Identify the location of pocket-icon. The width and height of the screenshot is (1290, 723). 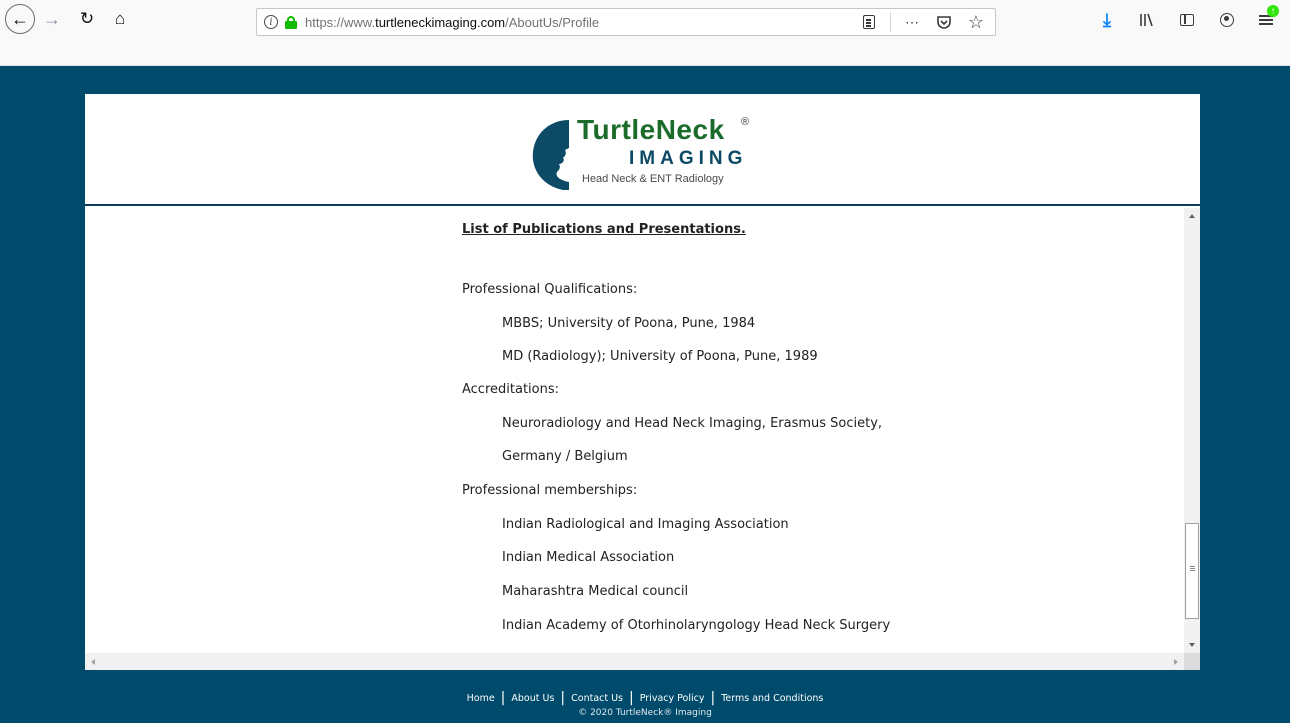
(944, 22).